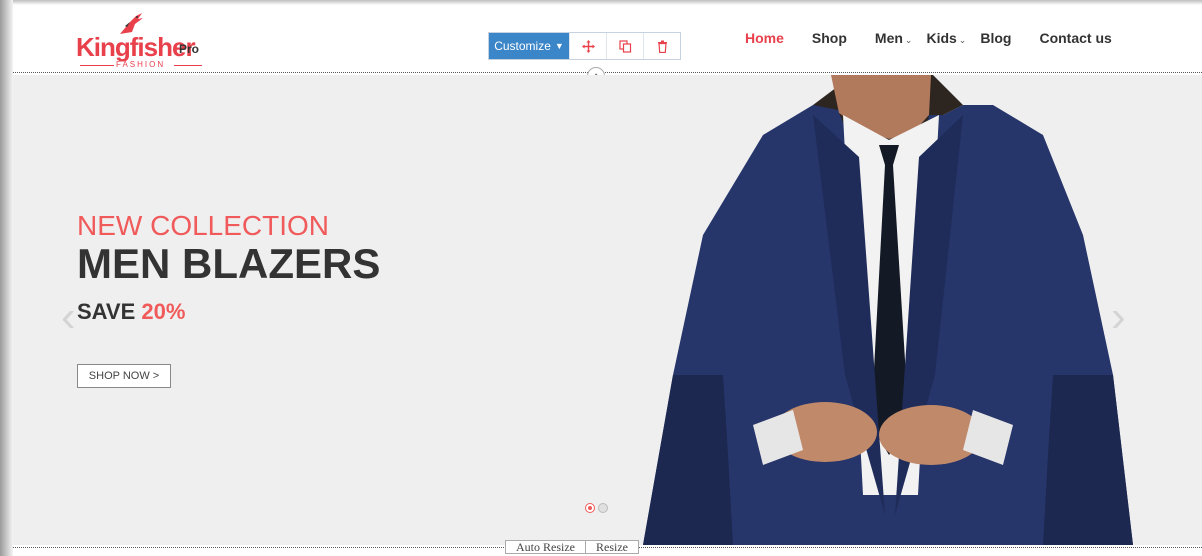 The image size is (1202, 556). Describe the element at coordinates (829, 38) in the screenshot. I see `nav-shop: Shop` at that location.